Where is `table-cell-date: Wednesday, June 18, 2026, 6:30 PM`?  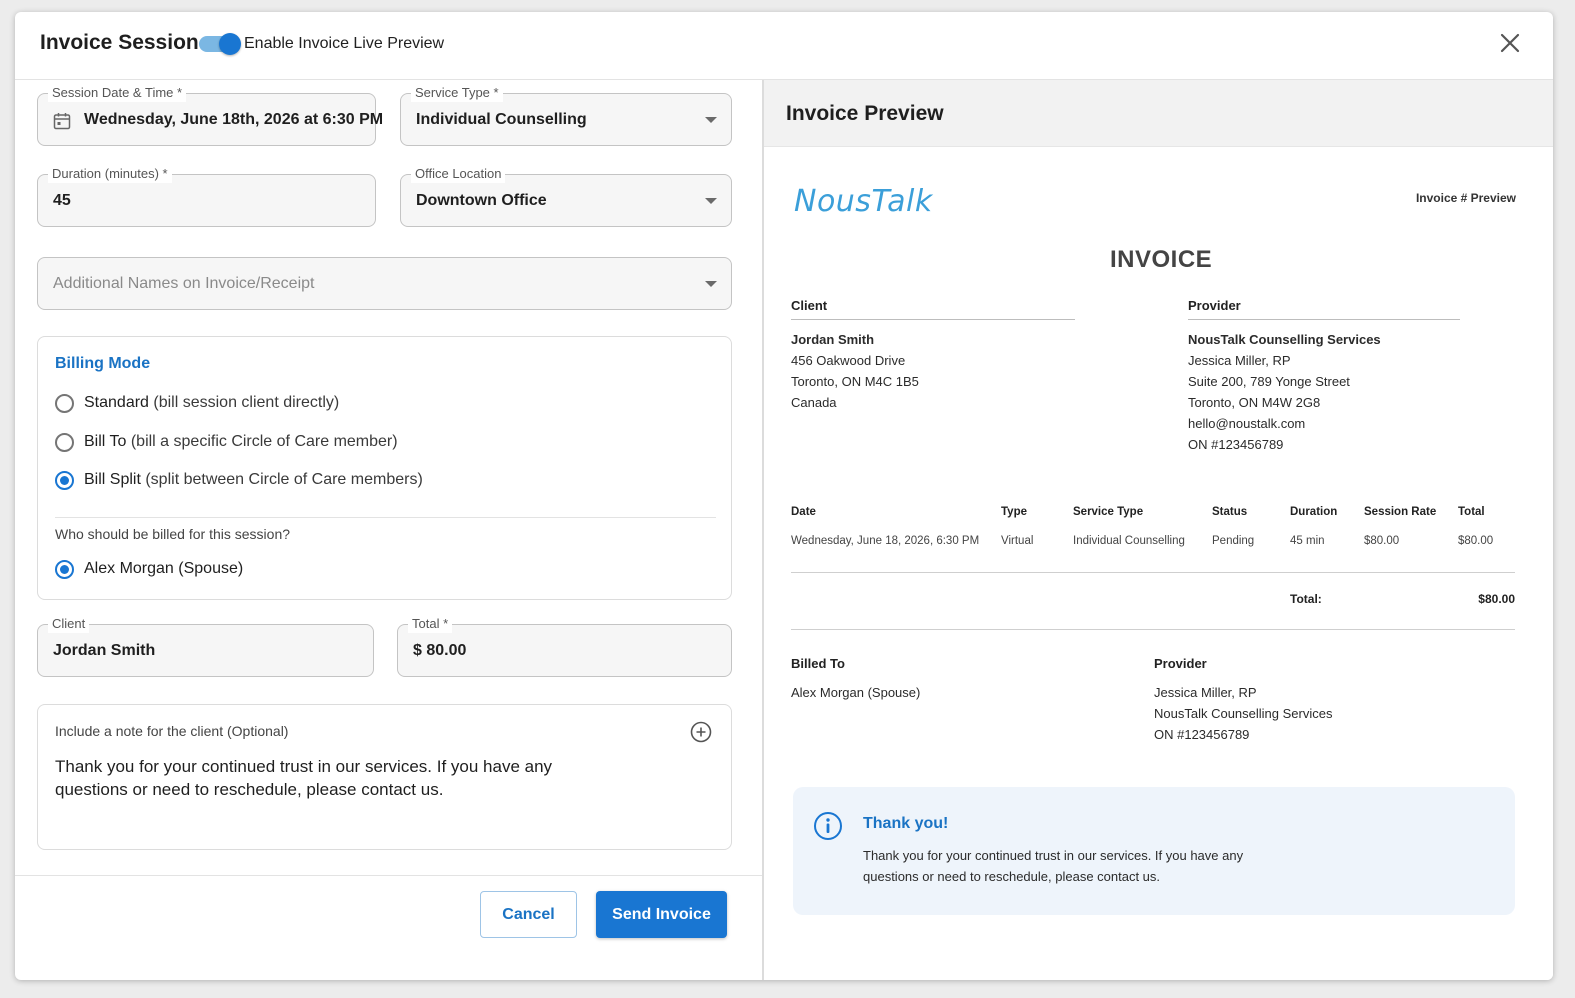
table-cell-date: Wednesday, June 18, 2026, 6:30 PM is located at coordinates (885, 541).